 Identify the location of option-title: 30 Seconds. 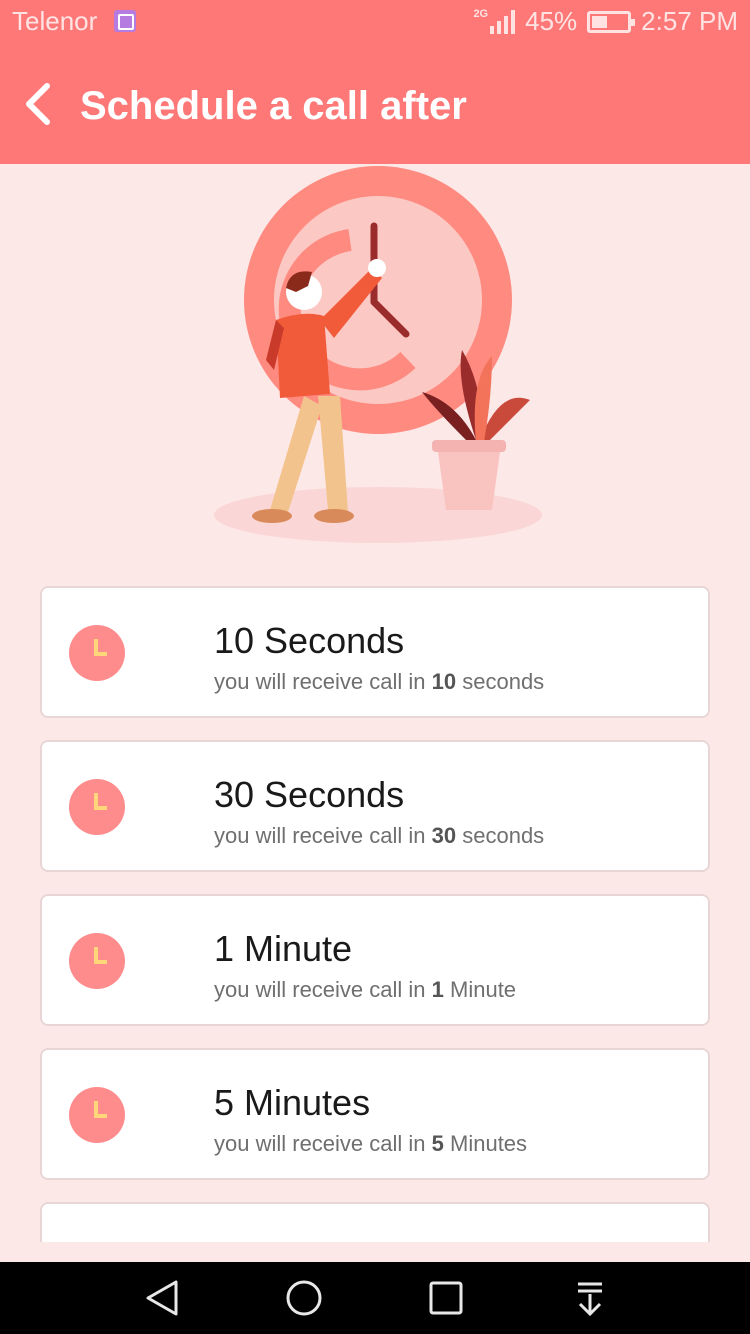
(309, 794).